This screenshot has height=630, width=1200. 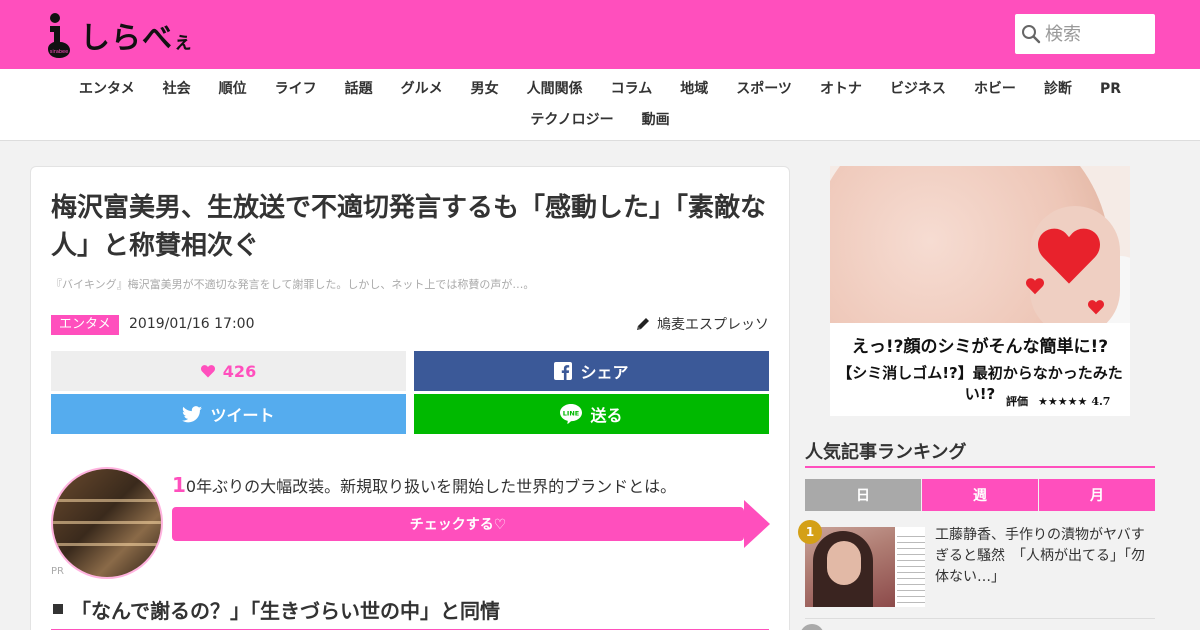 What do you see at coordinates (1095, 34) in the screenshot?
I see `search-input` at bounding box center [1095, 34].